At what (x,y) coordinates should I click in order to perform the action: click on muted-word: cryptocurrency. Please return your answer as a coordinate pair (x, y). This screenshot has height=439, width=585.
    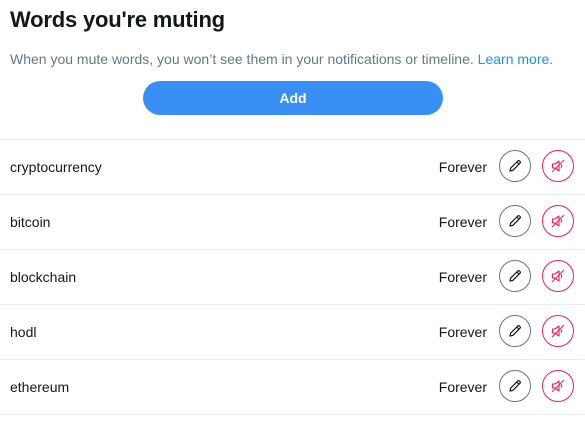
    Looking at the image, I should click on (56, 167).